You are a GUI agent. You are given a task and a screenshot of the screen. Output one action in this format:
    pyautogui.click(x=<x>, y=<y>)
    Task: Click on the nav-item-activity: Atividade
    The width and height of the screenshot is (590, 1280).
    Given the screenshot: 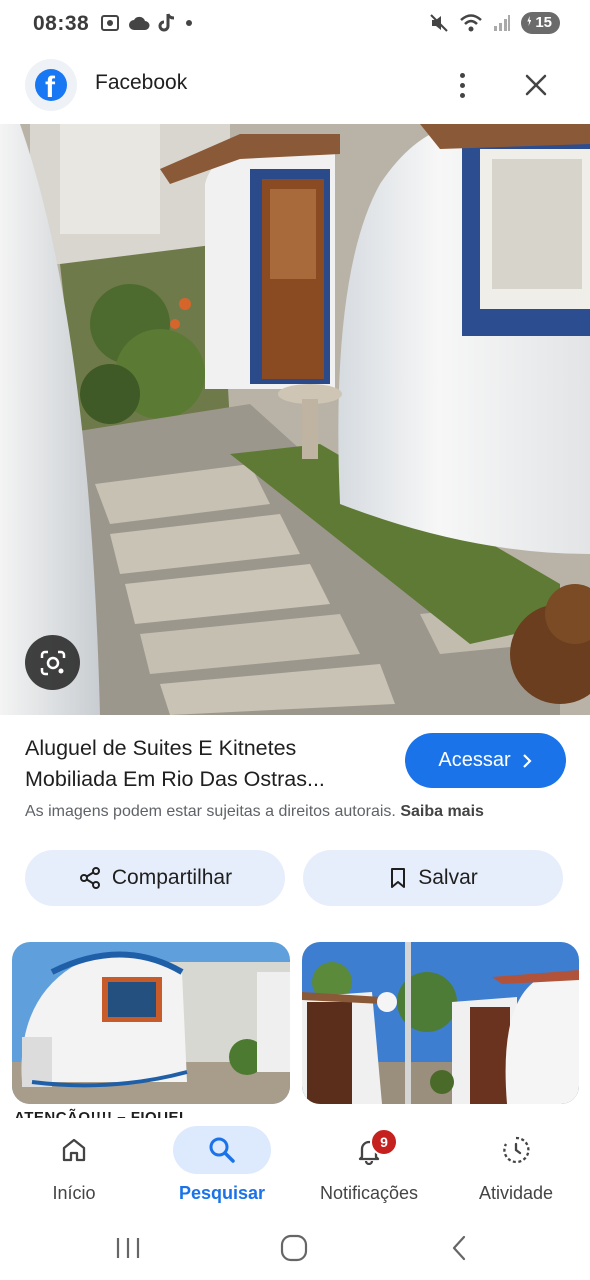 What is the action you would take?
    pyautogui.click(x=516, y=1168)
    